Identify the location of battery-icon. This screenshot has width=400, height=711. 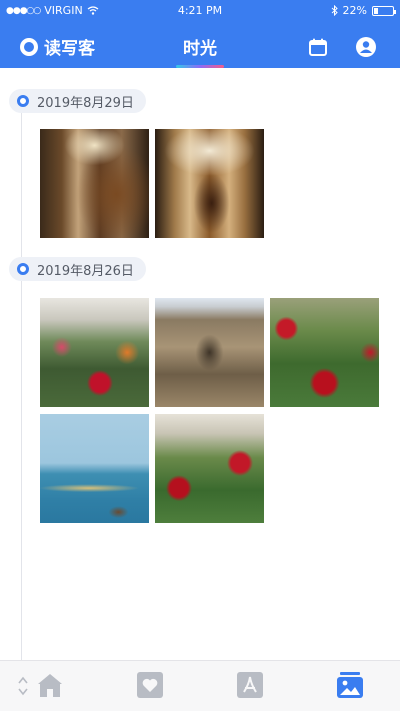
(384, 10).